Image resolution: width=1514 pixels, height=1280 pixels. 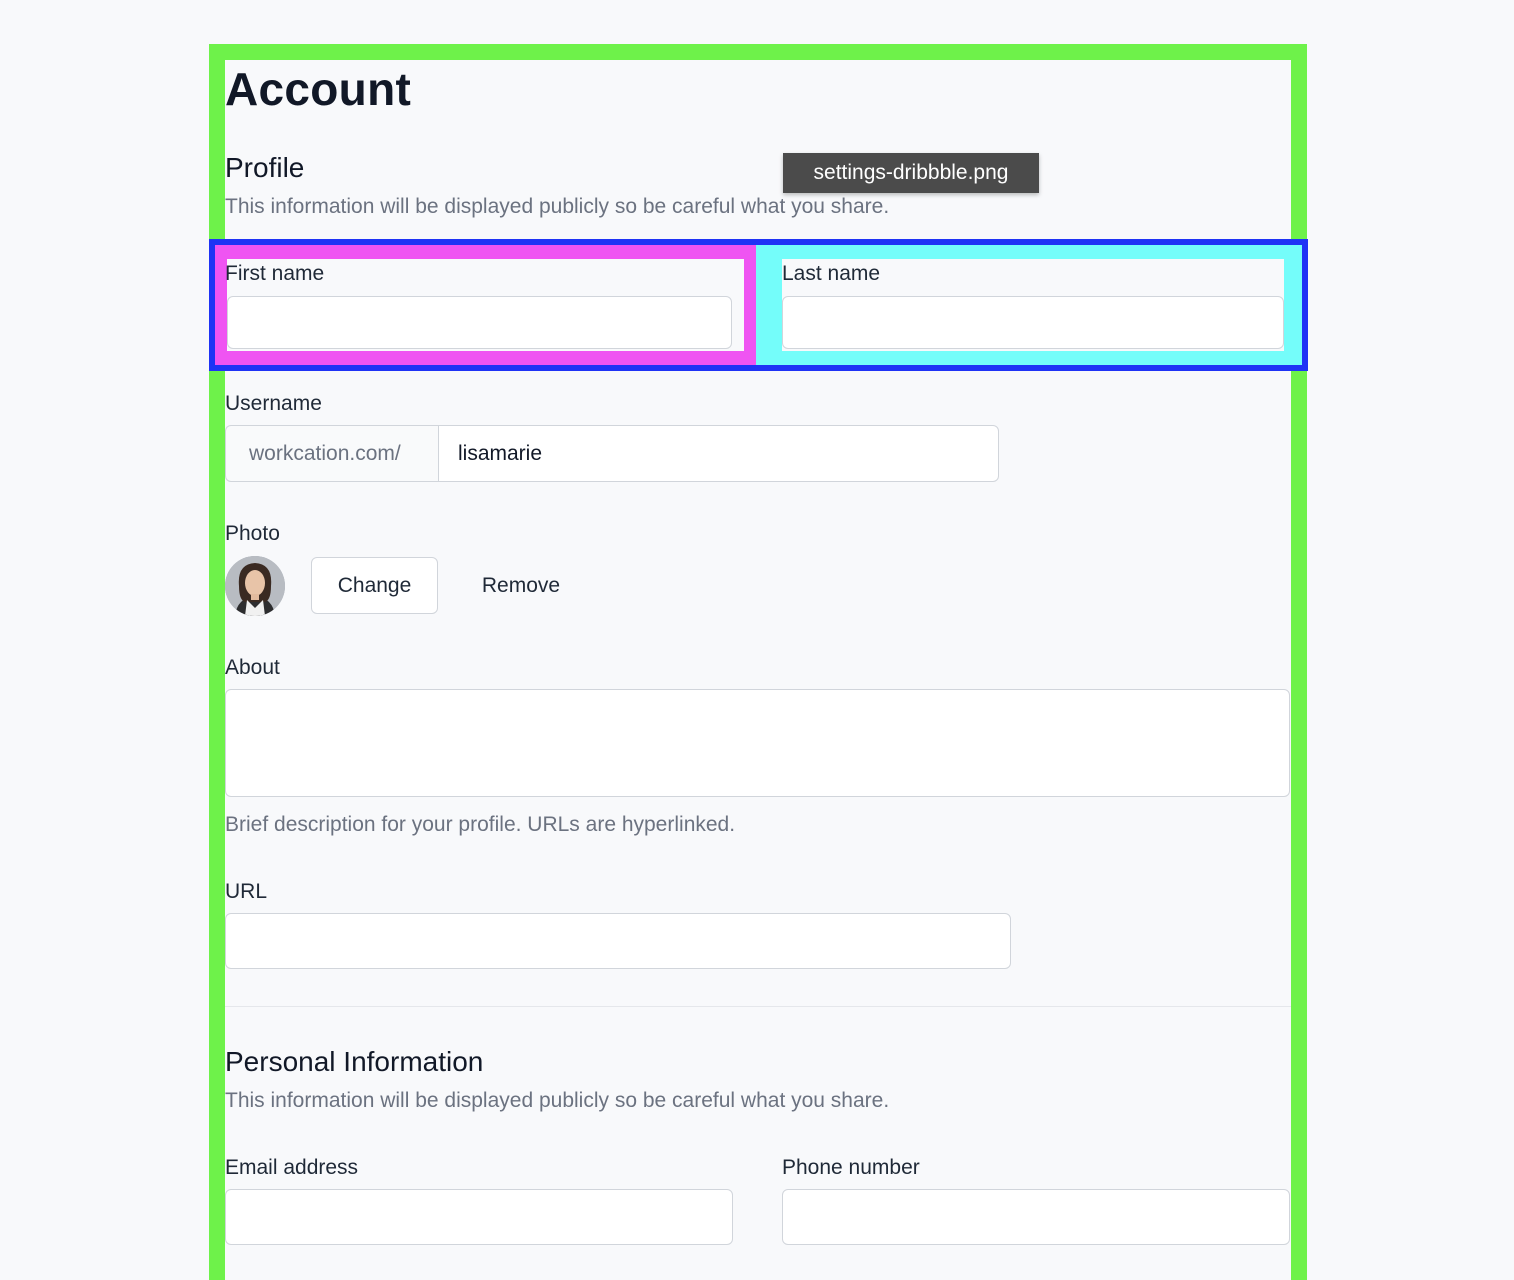 I want to click on remove-photo-button: Remove, so click(x=521, y=585).